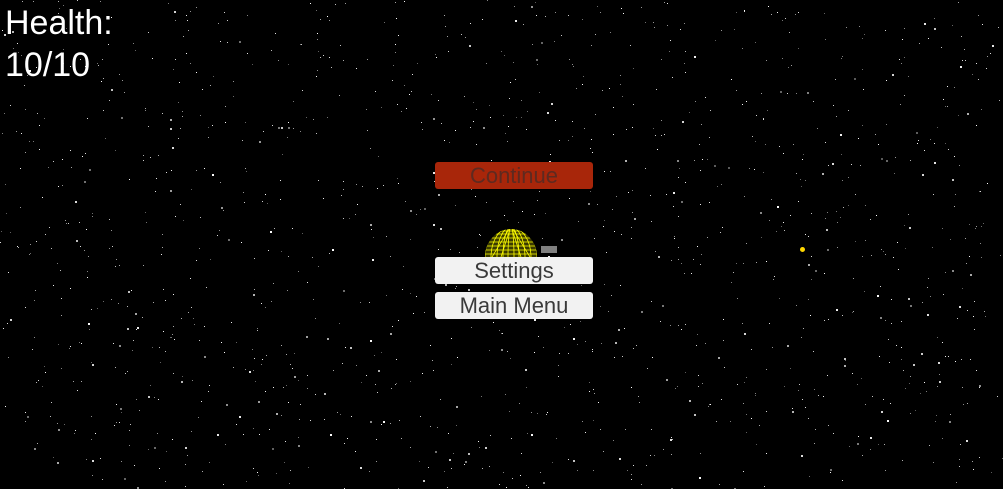 Image resolution: width=1003 pixels, height=489 pixels. I want to click on yellow-dot-icon, so click(802, 249).